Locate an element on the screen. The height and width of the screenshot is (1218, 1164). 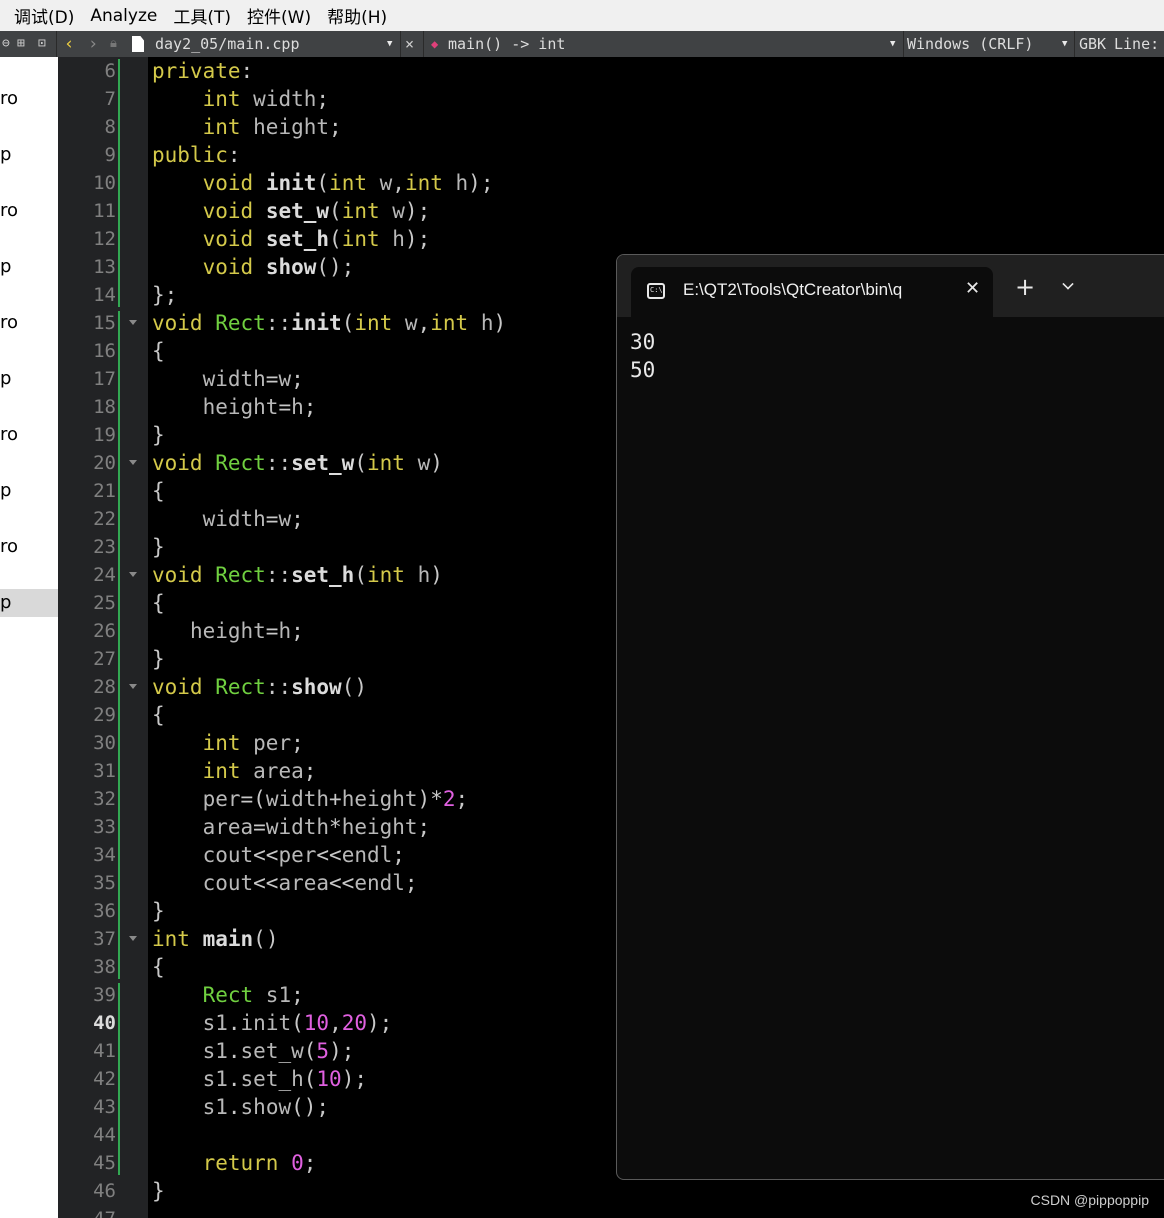
line-ending-dropdown-icon: ▼ is located at coordinates (1064, 44).